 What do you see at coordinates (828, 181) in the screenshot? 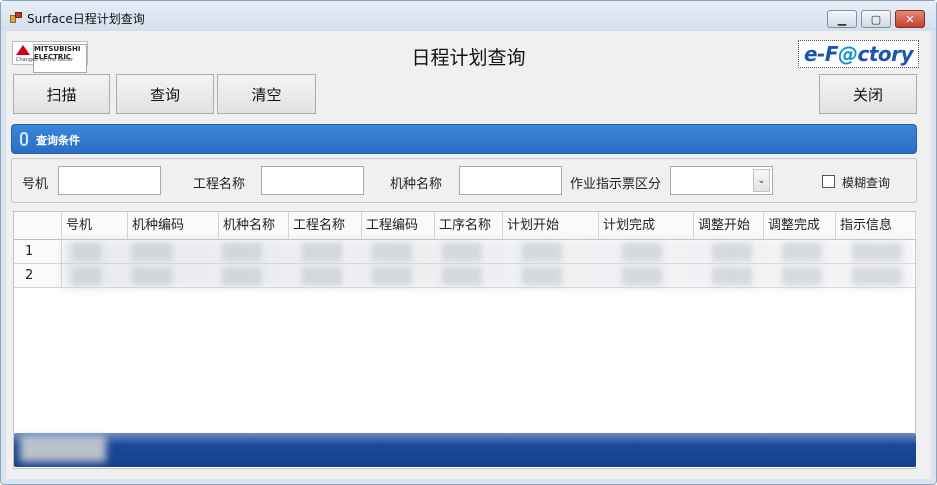
I see `fuzzy-query-checkbox` at bounding box center [828, 181].